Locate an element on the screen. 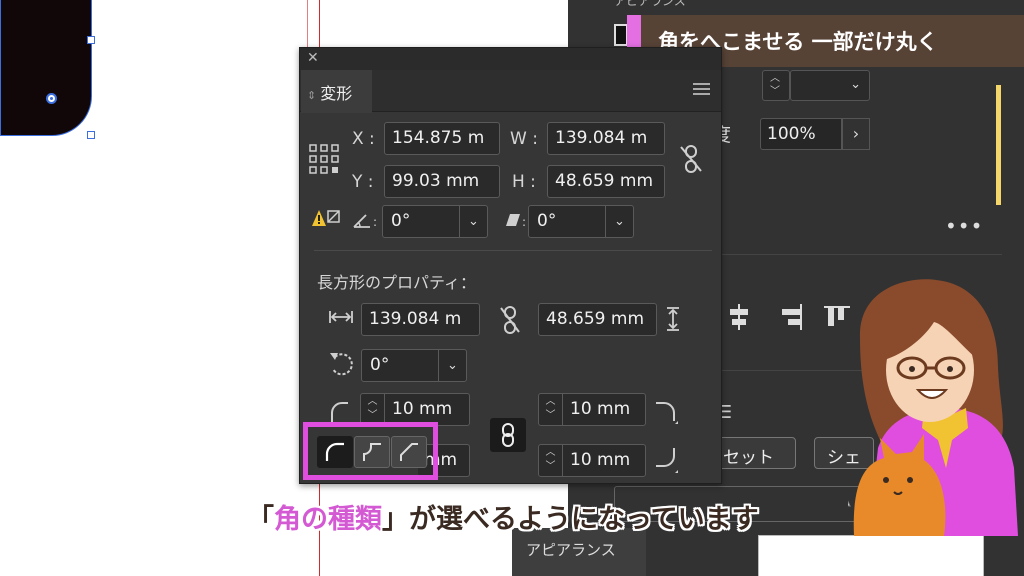  rotate-angle-dropdown: 0° ⌄ is located at coordinates (435, 221).